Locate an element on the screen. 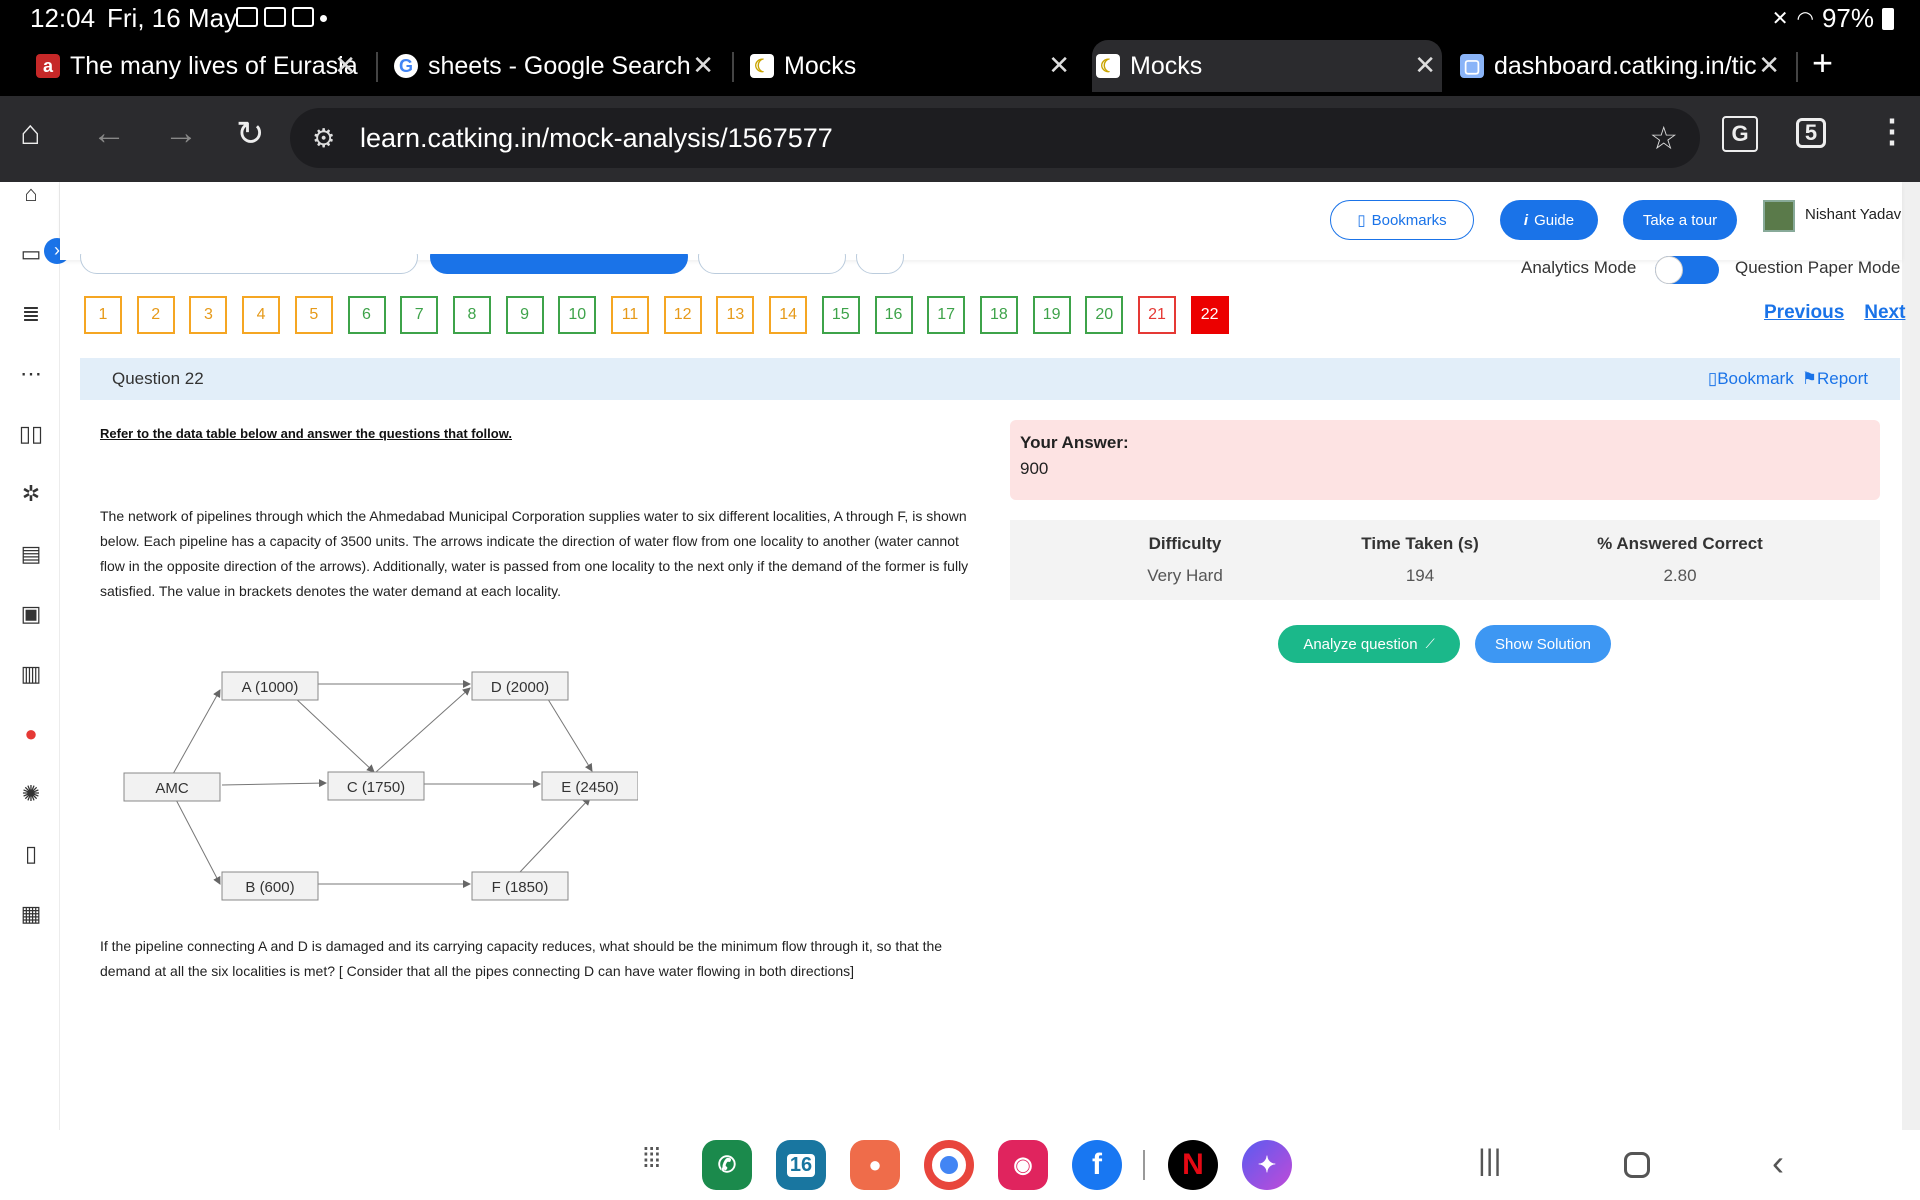 The height and width of the screenshot is (1200, 1920). reload-icon: ↻ is located at coordinates (250, 134).